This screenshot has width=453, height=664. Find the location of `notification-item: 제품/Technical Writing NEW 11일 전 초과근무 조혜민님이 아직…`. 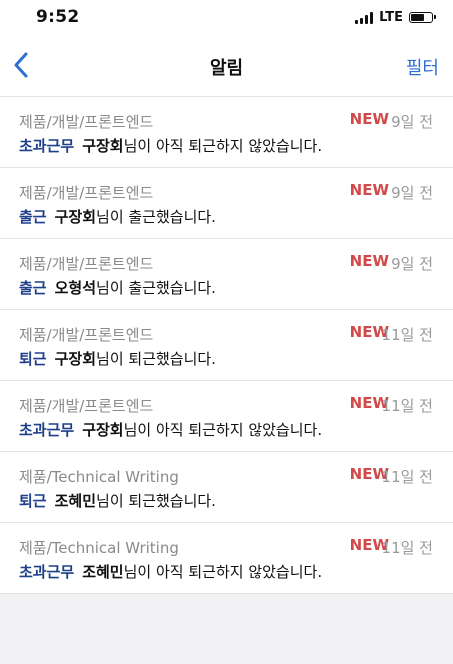

notification-item: 제품/Technical Writing NEW 11일 전 초과근무 조혜민님이 아직… is located at coordinates (226, 558).